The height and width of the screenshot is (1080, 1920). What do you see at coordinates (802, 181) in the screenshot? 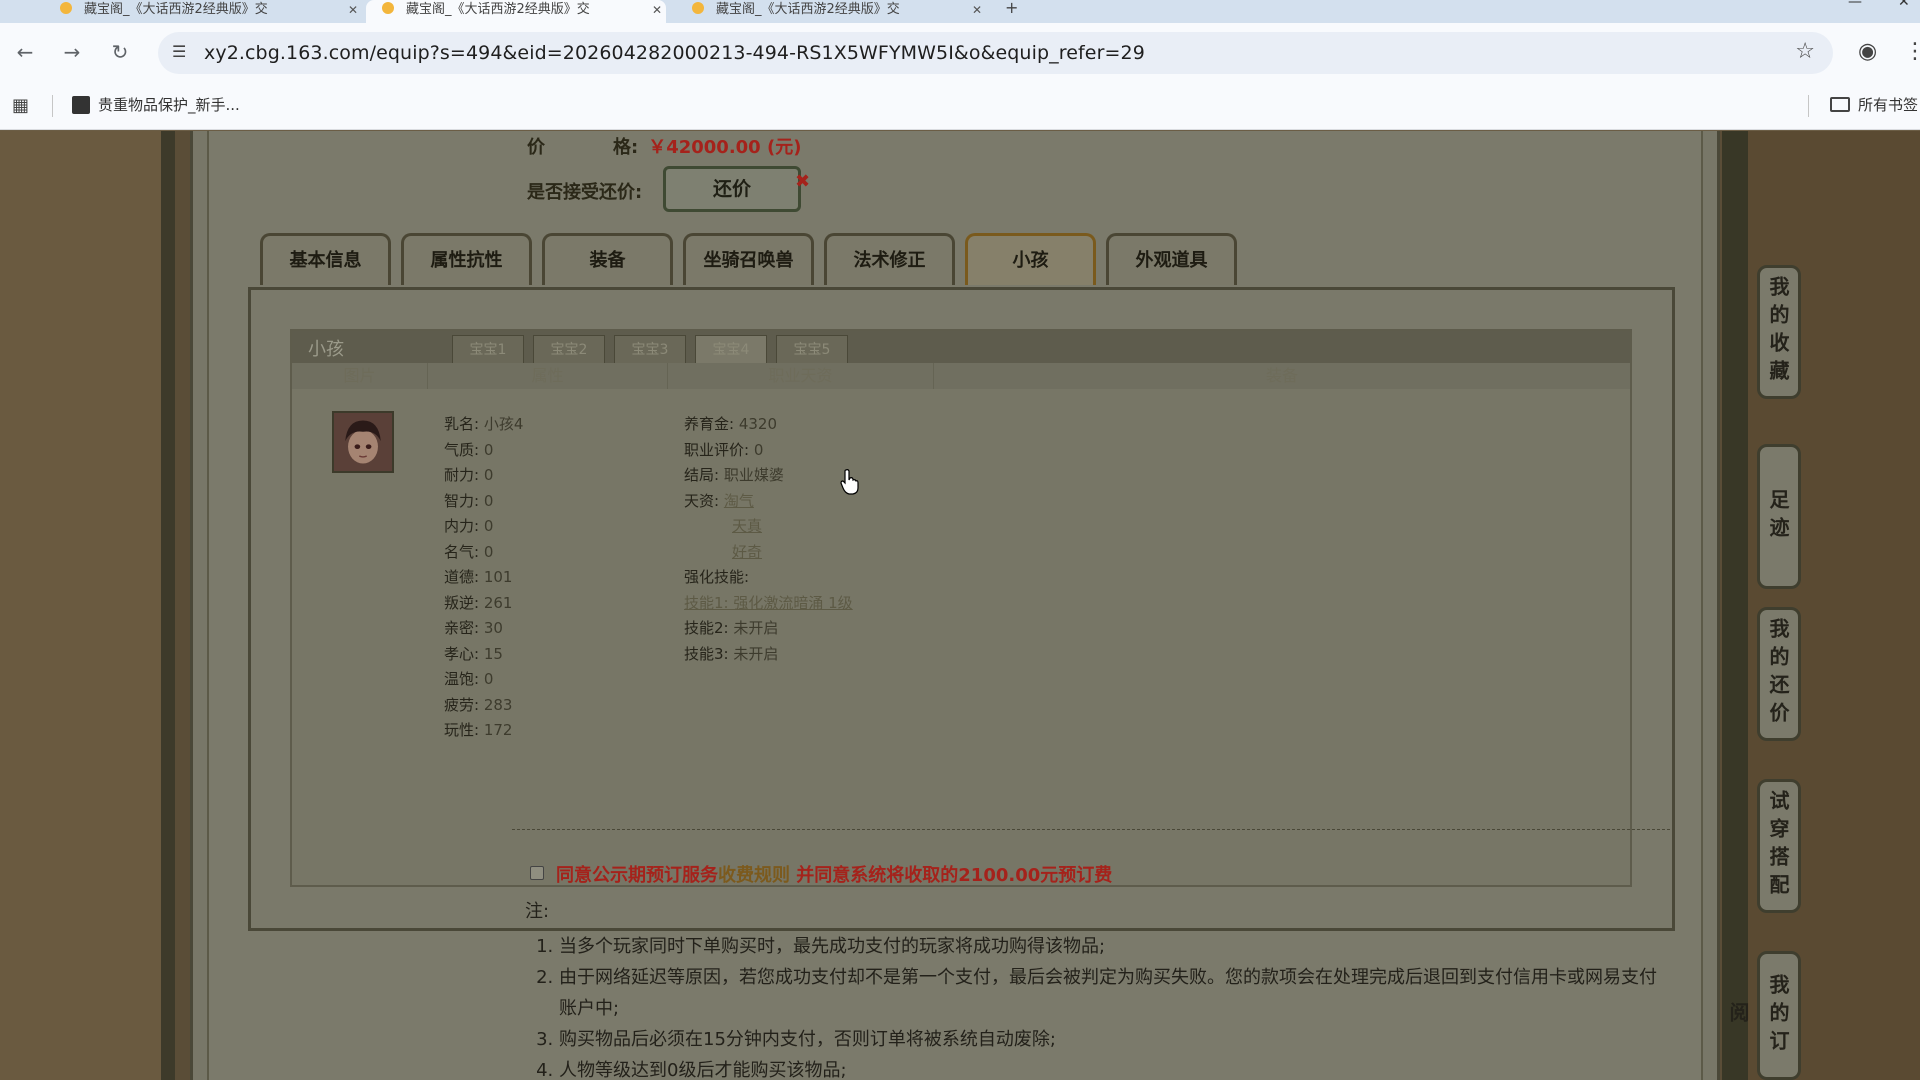
I see `bargain-close-icon: ✖` at bounding box center [802, 181].